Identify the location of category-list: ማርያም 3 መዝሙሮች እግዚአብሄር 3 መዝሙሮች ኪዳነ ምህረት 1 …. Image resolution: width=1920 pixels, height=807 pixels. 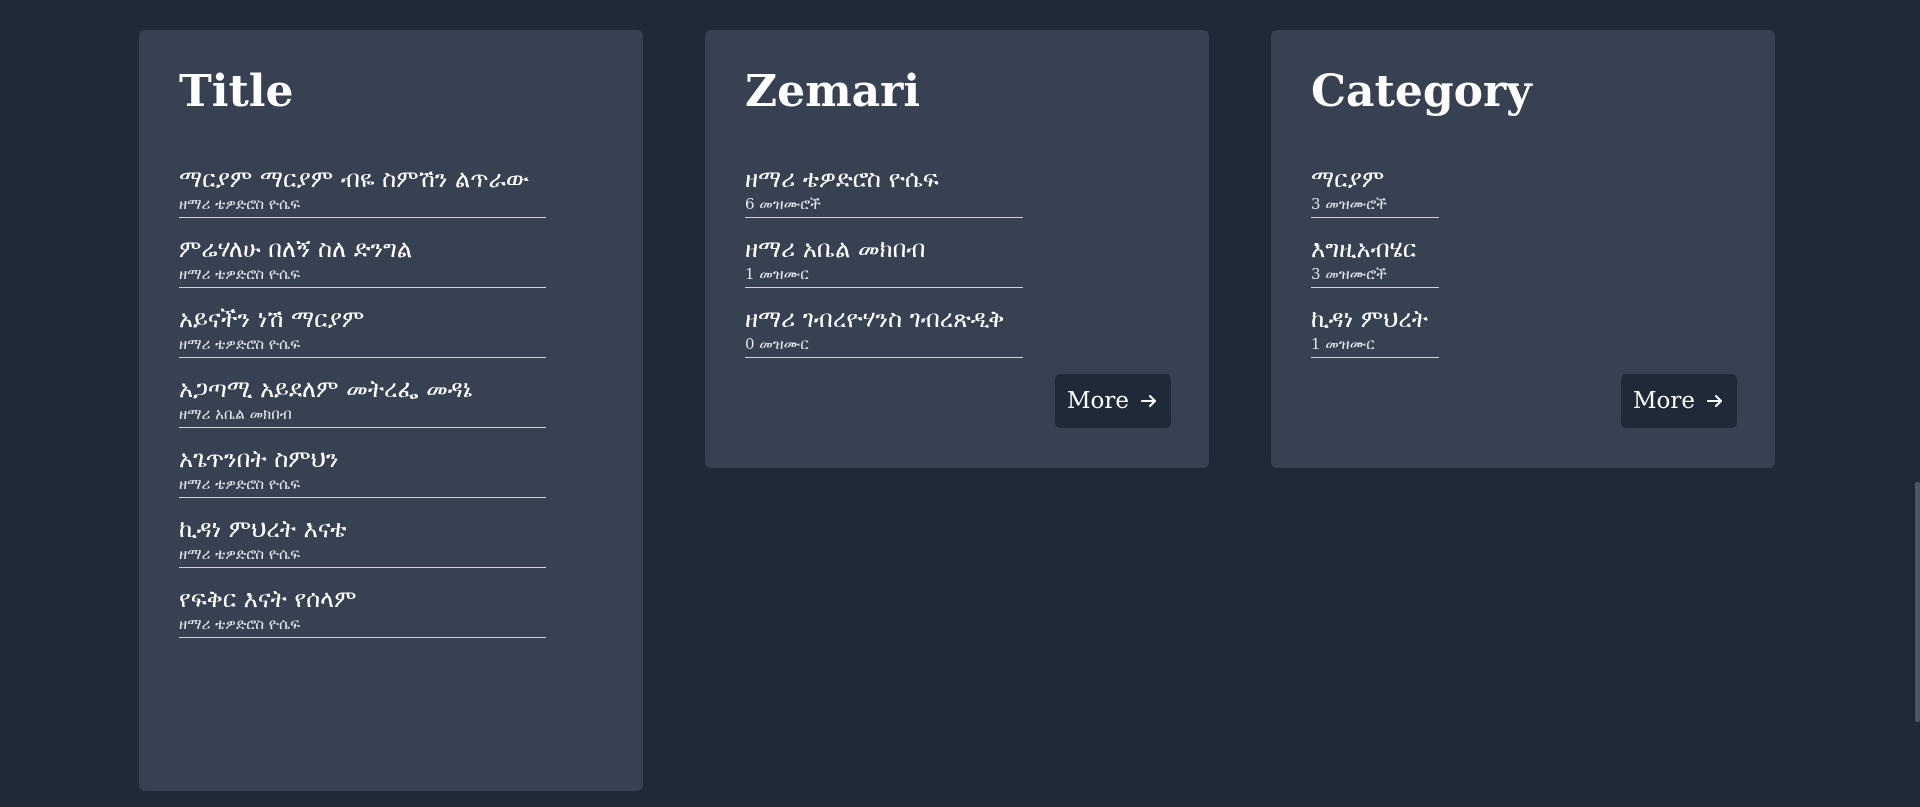
(1375, 261).